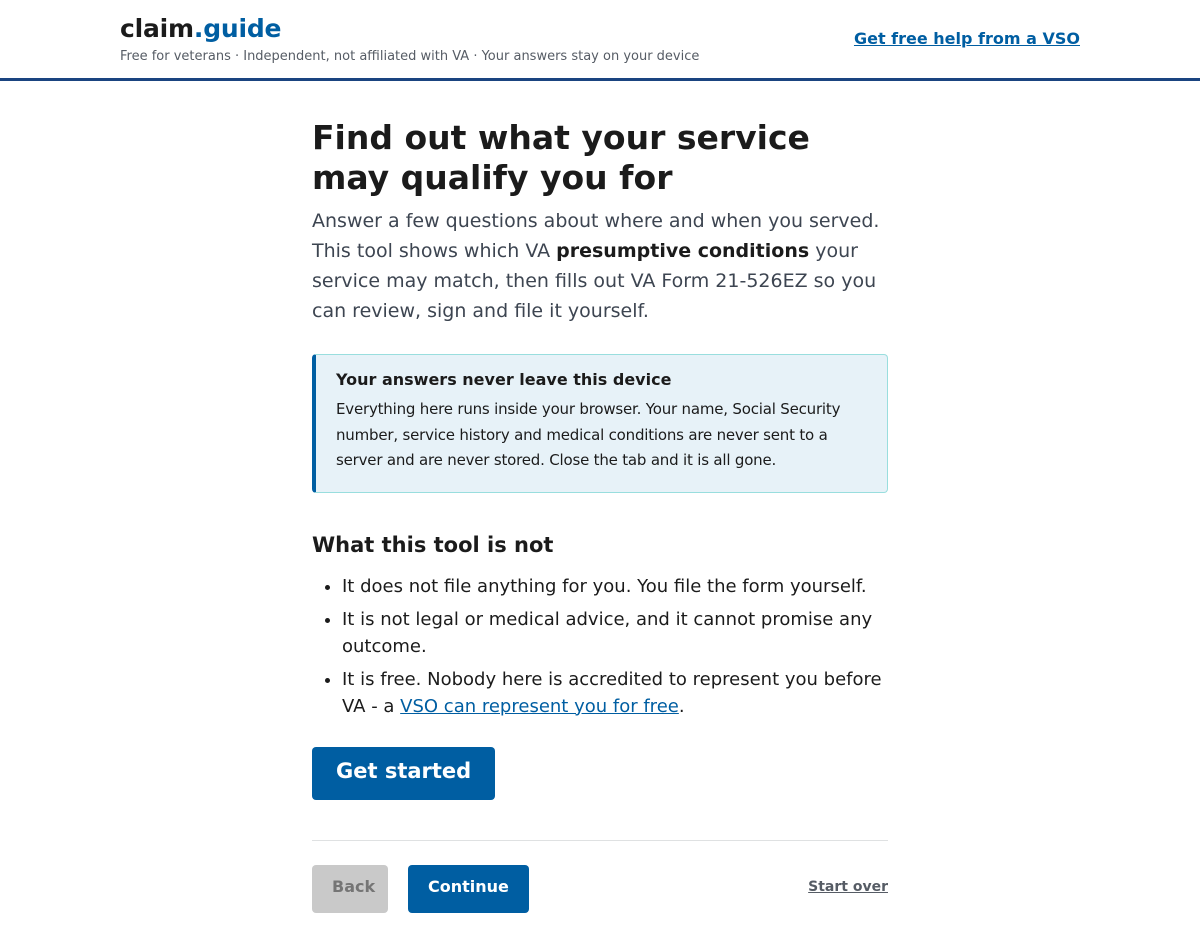  Describe the element at coordinates (404, 773) in the screenshot. I see `get-started-button: Get started` at that location.